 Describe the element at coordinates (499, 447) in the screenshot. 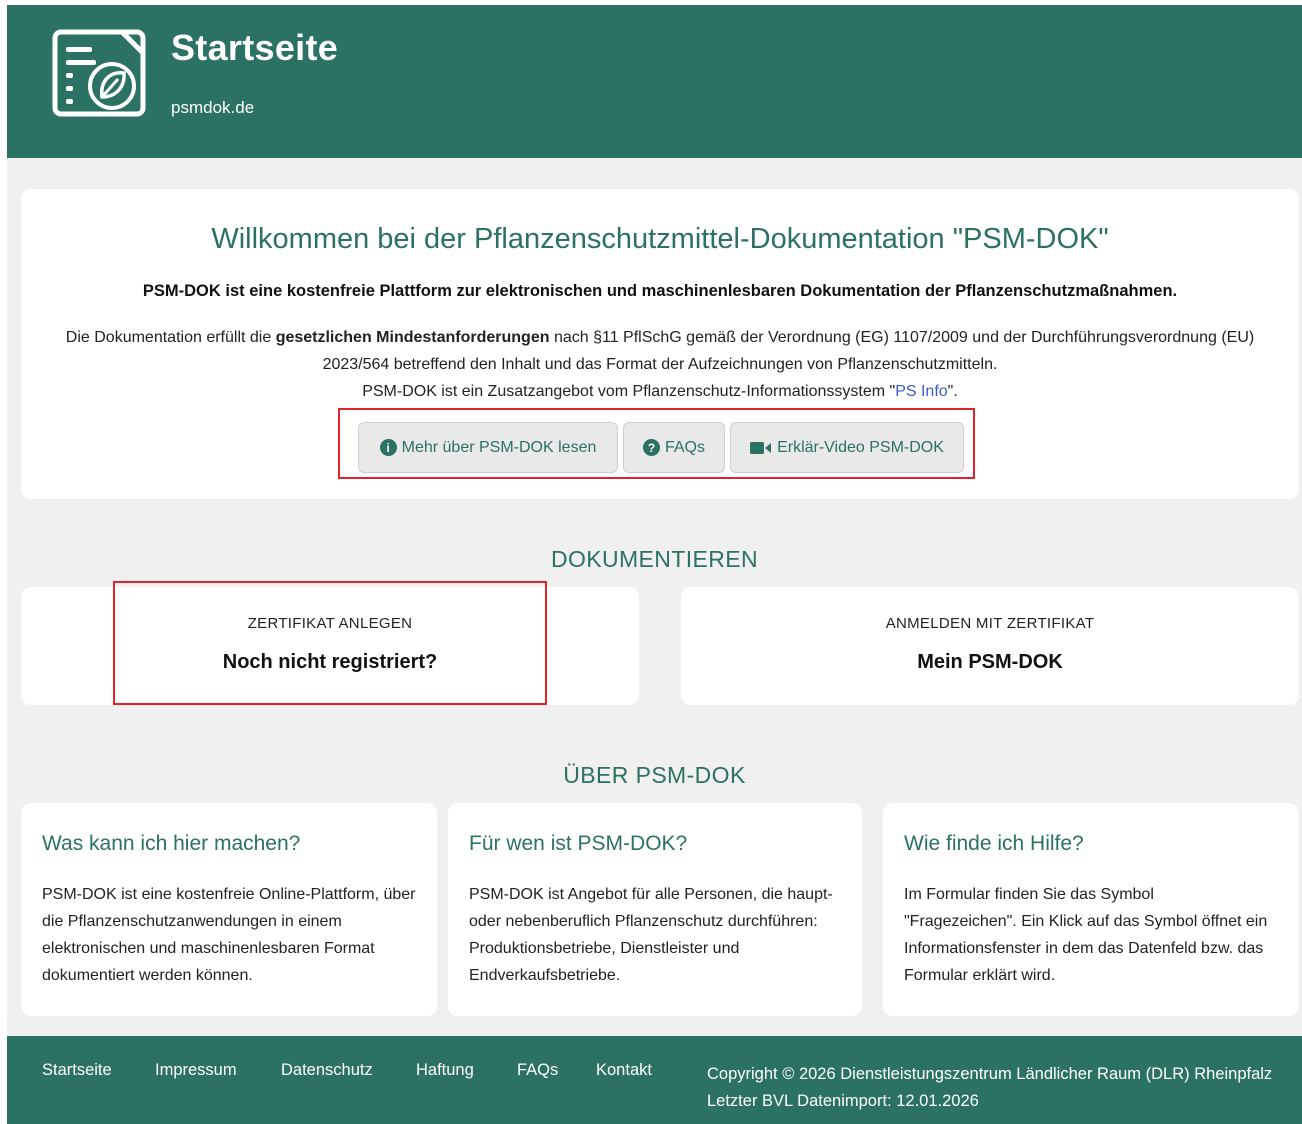

I see `more-about-label: Mehr über PSM-DOK lesen` at that location.